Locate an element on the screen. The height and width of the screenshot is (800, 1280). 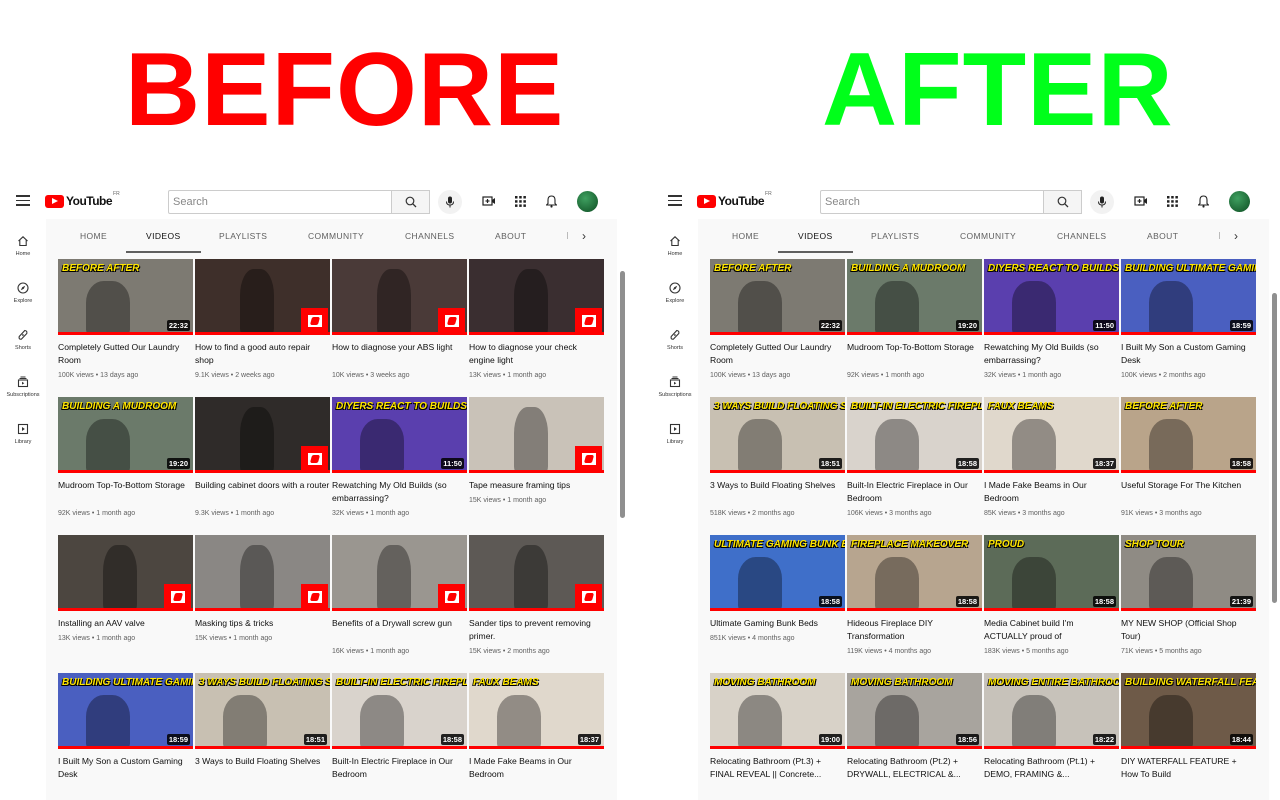
video-title: MY NEW SHOP (Official Shop Tour) is located at coordinates (1188, 629).